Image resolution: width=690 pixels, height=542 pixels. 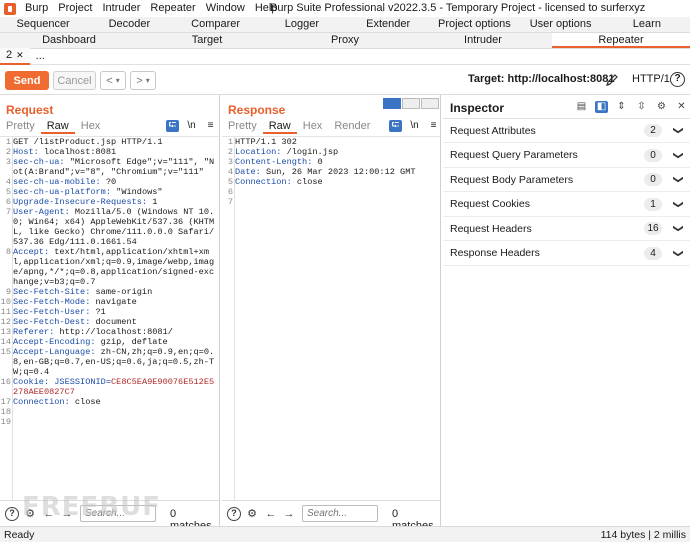 What do you see at coordinates (20, 126) in the screenshot?
I see `request-tab-pretty: Pretty` at bounding box center [20, 126].